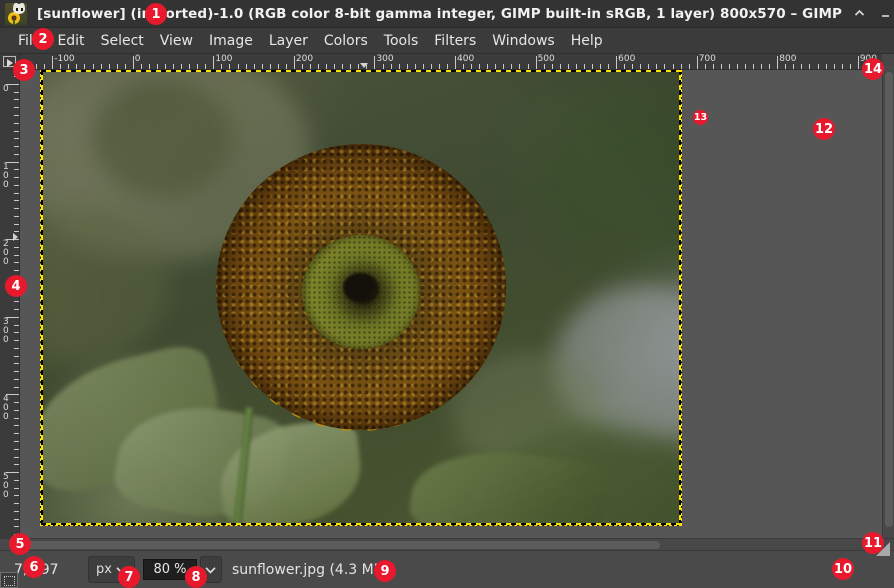 This screenshot has width=894, height=588. I want to click on menu-edit: Edit, so click(70, 41).